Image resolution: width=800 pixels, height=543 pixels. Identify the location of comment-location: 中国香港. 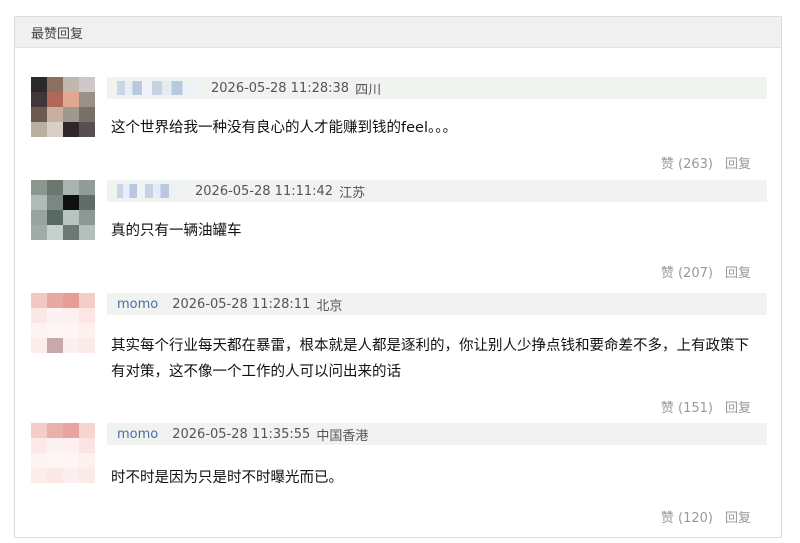
(342, 436).